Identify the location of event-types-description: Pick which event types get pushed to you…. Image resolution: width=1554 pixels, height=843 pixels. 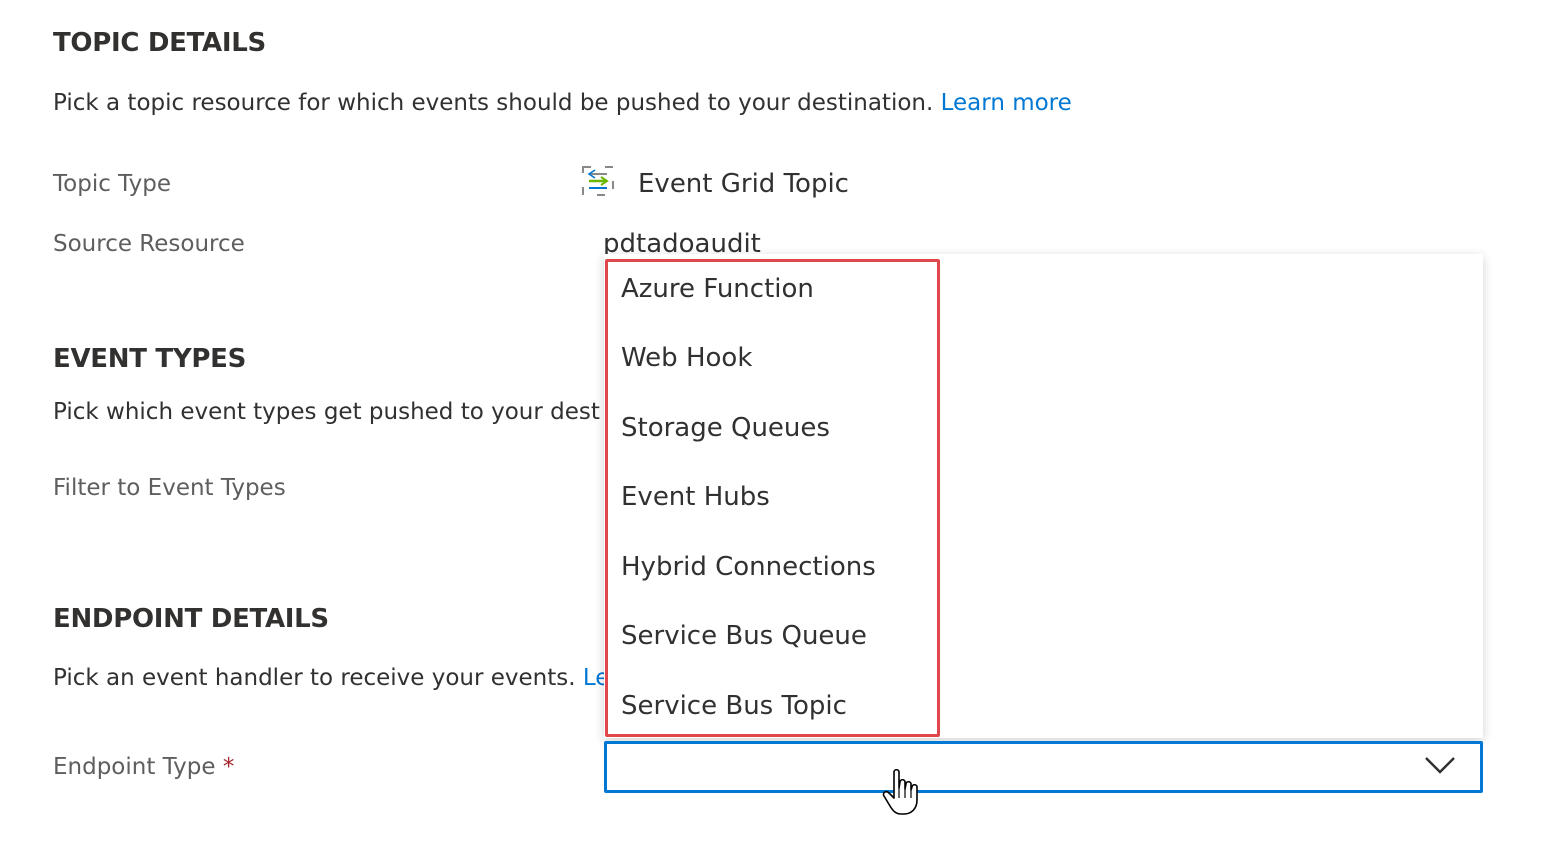
(326, 412).